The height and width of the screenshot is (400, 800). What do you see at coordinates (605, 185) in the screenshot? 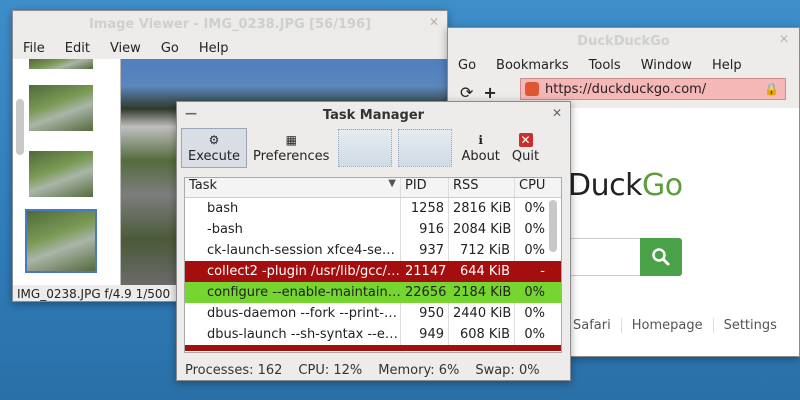
I see `logo-text: Duck` at bounding box center [605, 185].